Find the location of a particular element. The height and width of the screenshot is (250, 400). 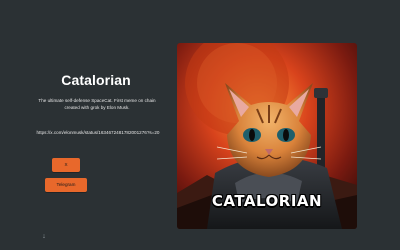

arrow-down-icon: ↓ is located at coordinates (44, 237).